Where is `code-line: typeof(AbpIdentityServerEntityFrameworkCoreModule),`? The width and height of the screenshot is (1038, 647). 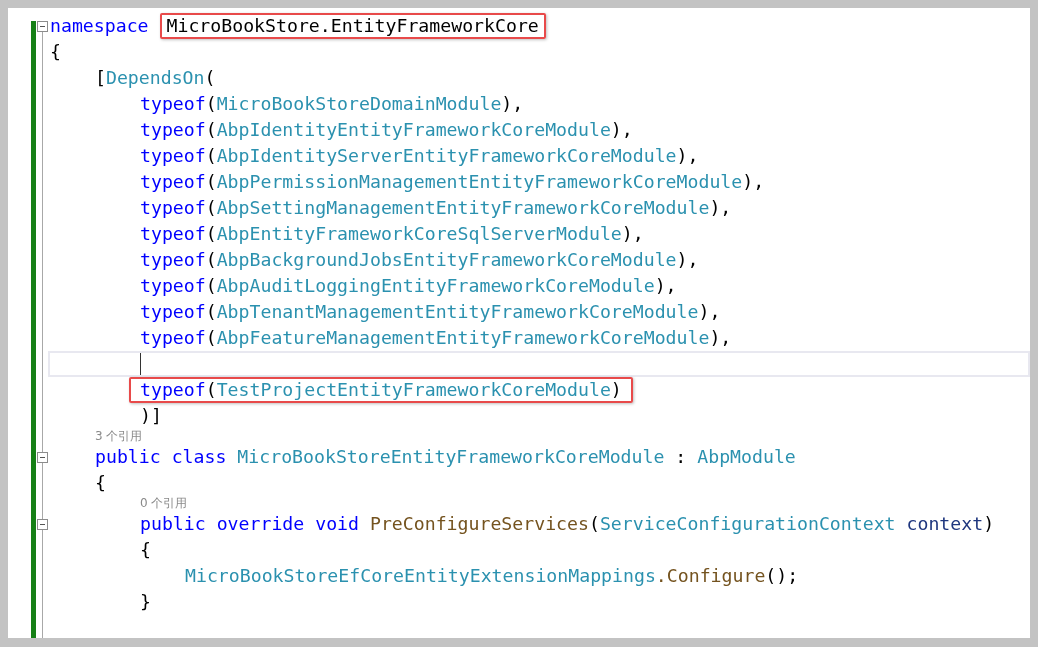
code-line: typeof(AbpIdentityServerEntityFrameworkCoreModule), is located at coordinates (419, 156).